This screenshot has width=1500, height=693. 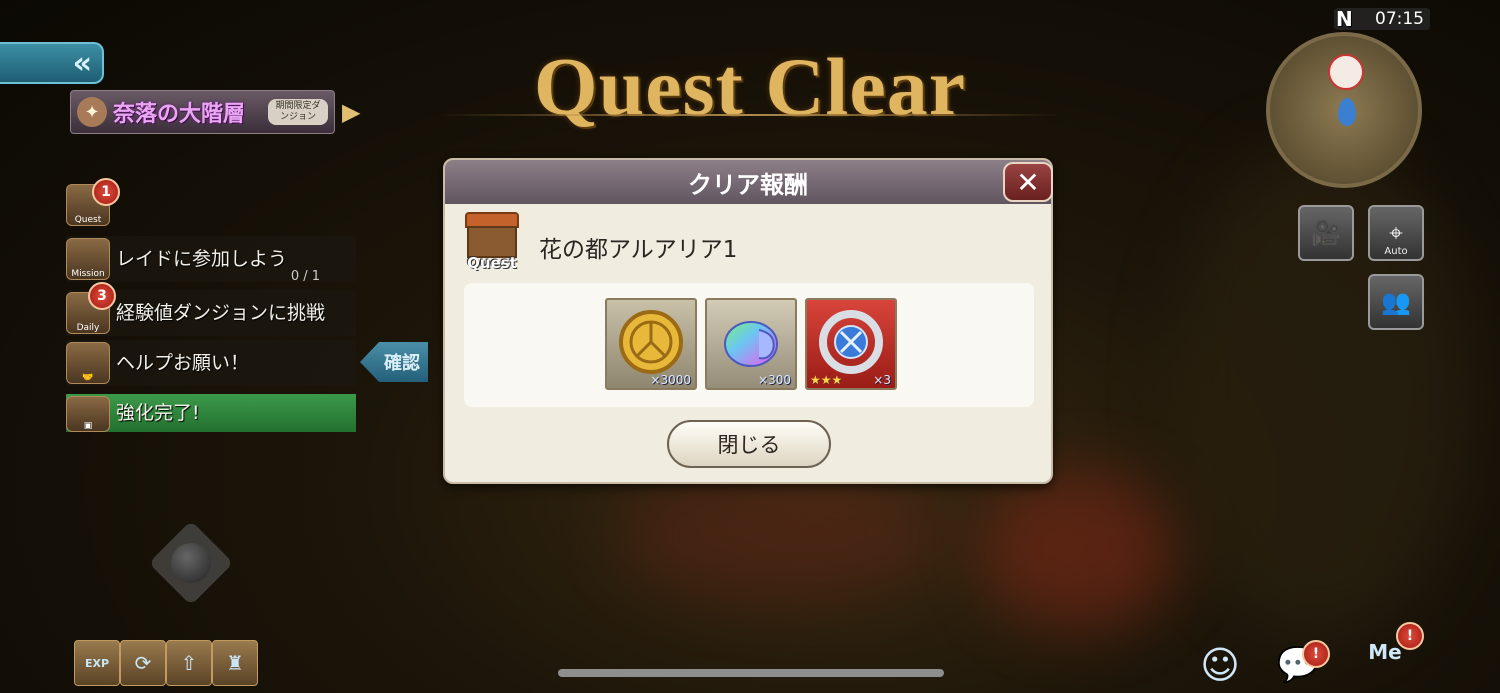 I want to click on mission-text: レイドに参加しよう, so click(x=202, y=259).